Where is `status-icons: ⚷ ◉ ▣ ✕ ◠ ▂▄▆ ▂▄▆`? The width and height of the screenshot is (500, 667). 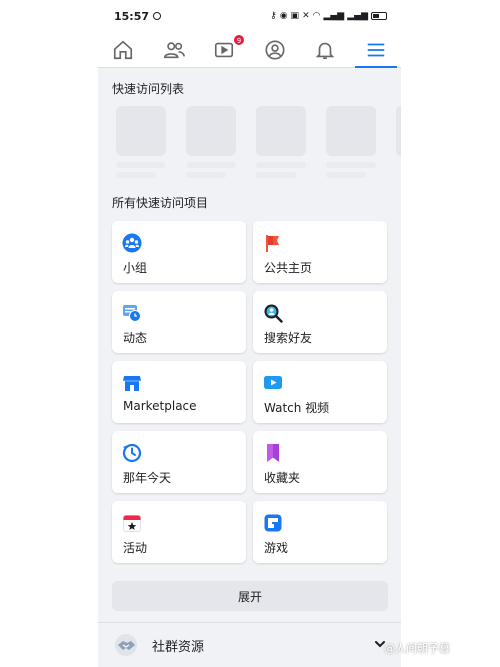
status-icons: ⚷ ◉ ▣ ✕ ◠ ▂▄▆ ▂▄▆ is located at coordinates (328, 16).